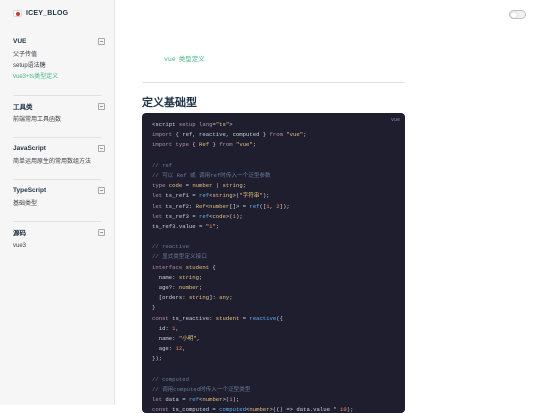  Describe the element at coordinates (186, 226) in the screenshot. I see `code-line: ts_ref3.value = "1";` at that location.